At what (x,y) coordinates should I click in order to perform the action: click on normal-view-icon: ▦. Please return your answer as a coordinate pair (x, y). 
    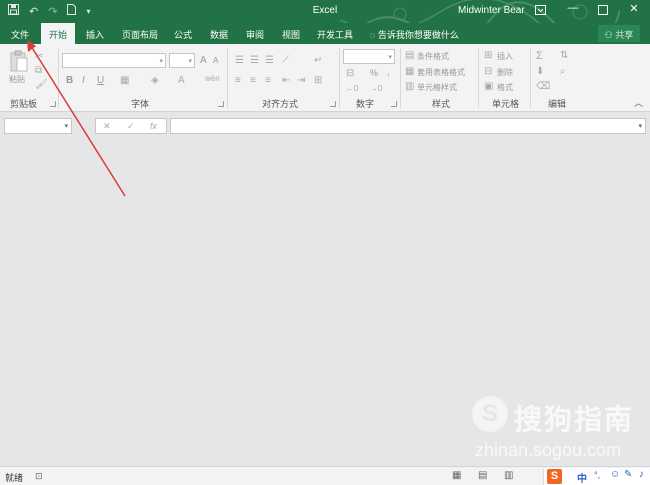
    Looking at the image, I should click on (456, 475).